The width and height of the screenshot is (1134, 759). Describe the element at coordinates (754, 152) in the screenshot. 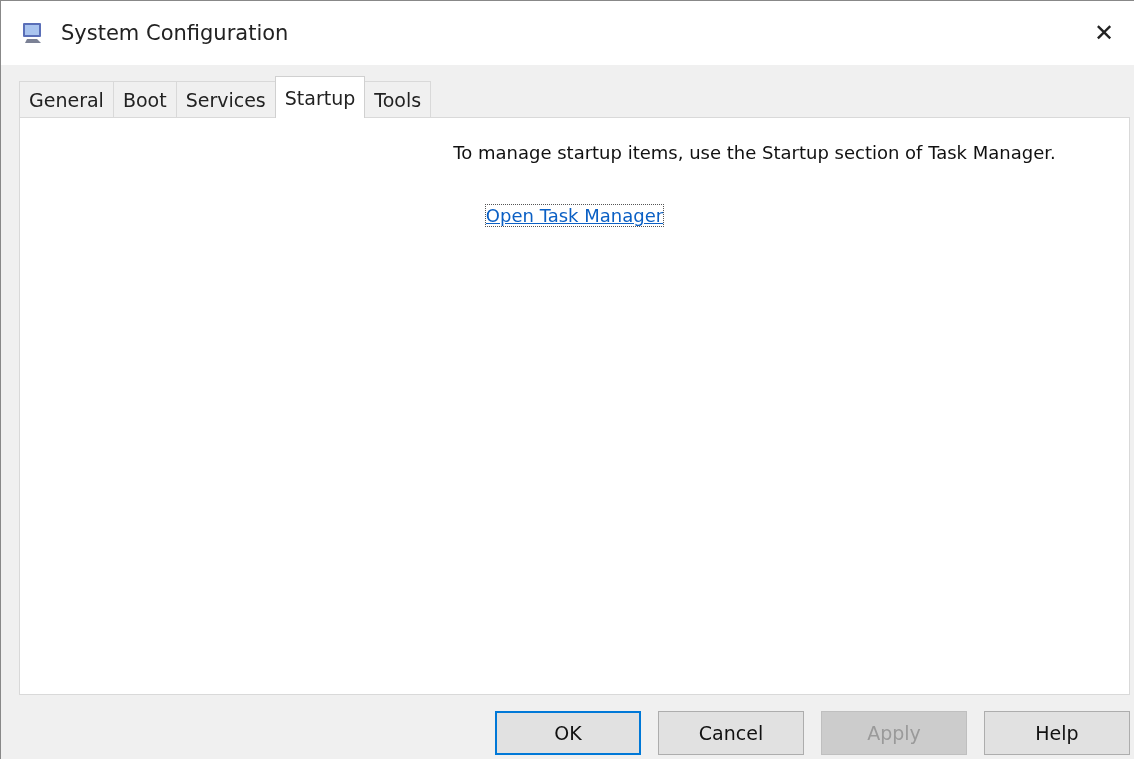

I see `instruction-text: To manage startup items, use the Startup section of Task Manager.` at that location.